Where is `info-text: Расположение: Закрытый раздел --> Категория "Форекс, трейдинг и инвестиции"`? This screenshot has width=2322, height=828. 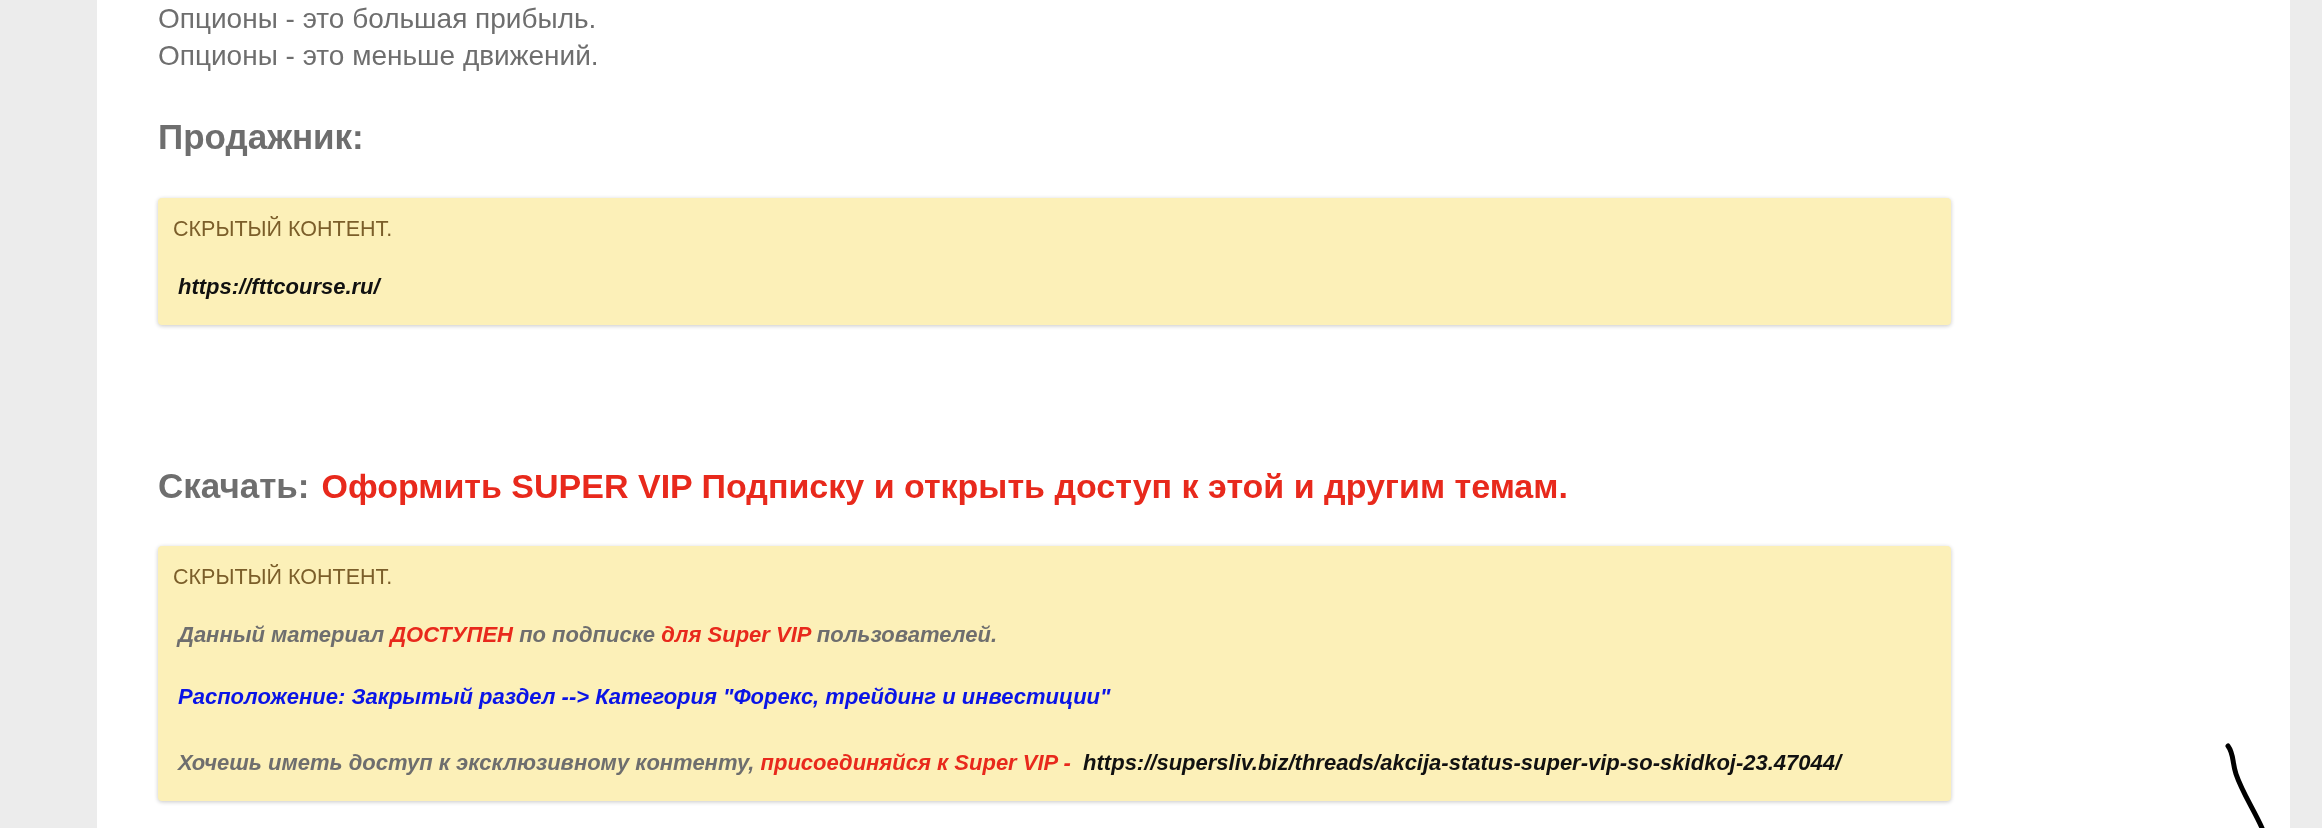
info-text: Расположение: Закрытый раздел --> Категория "Форекс, трейдинг и инвестиции" is located at coordinates (644, 697).